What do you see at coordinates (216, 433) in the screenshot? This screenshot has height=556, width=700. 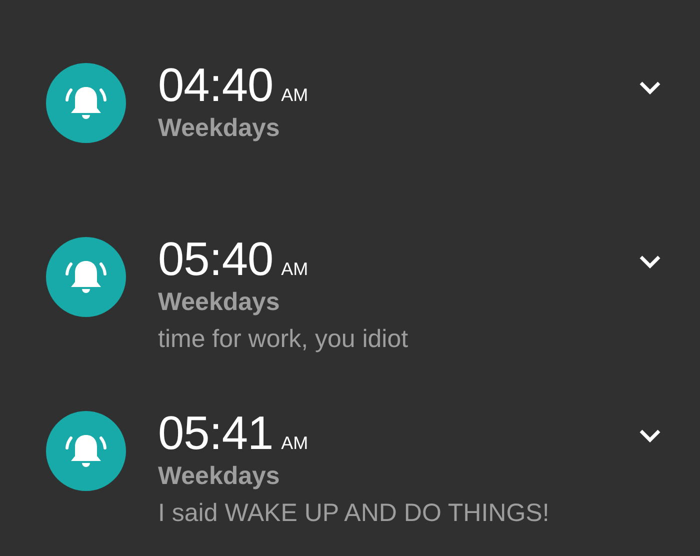 I see `alarm-time: 05:41` at bounding box center [216, 433].